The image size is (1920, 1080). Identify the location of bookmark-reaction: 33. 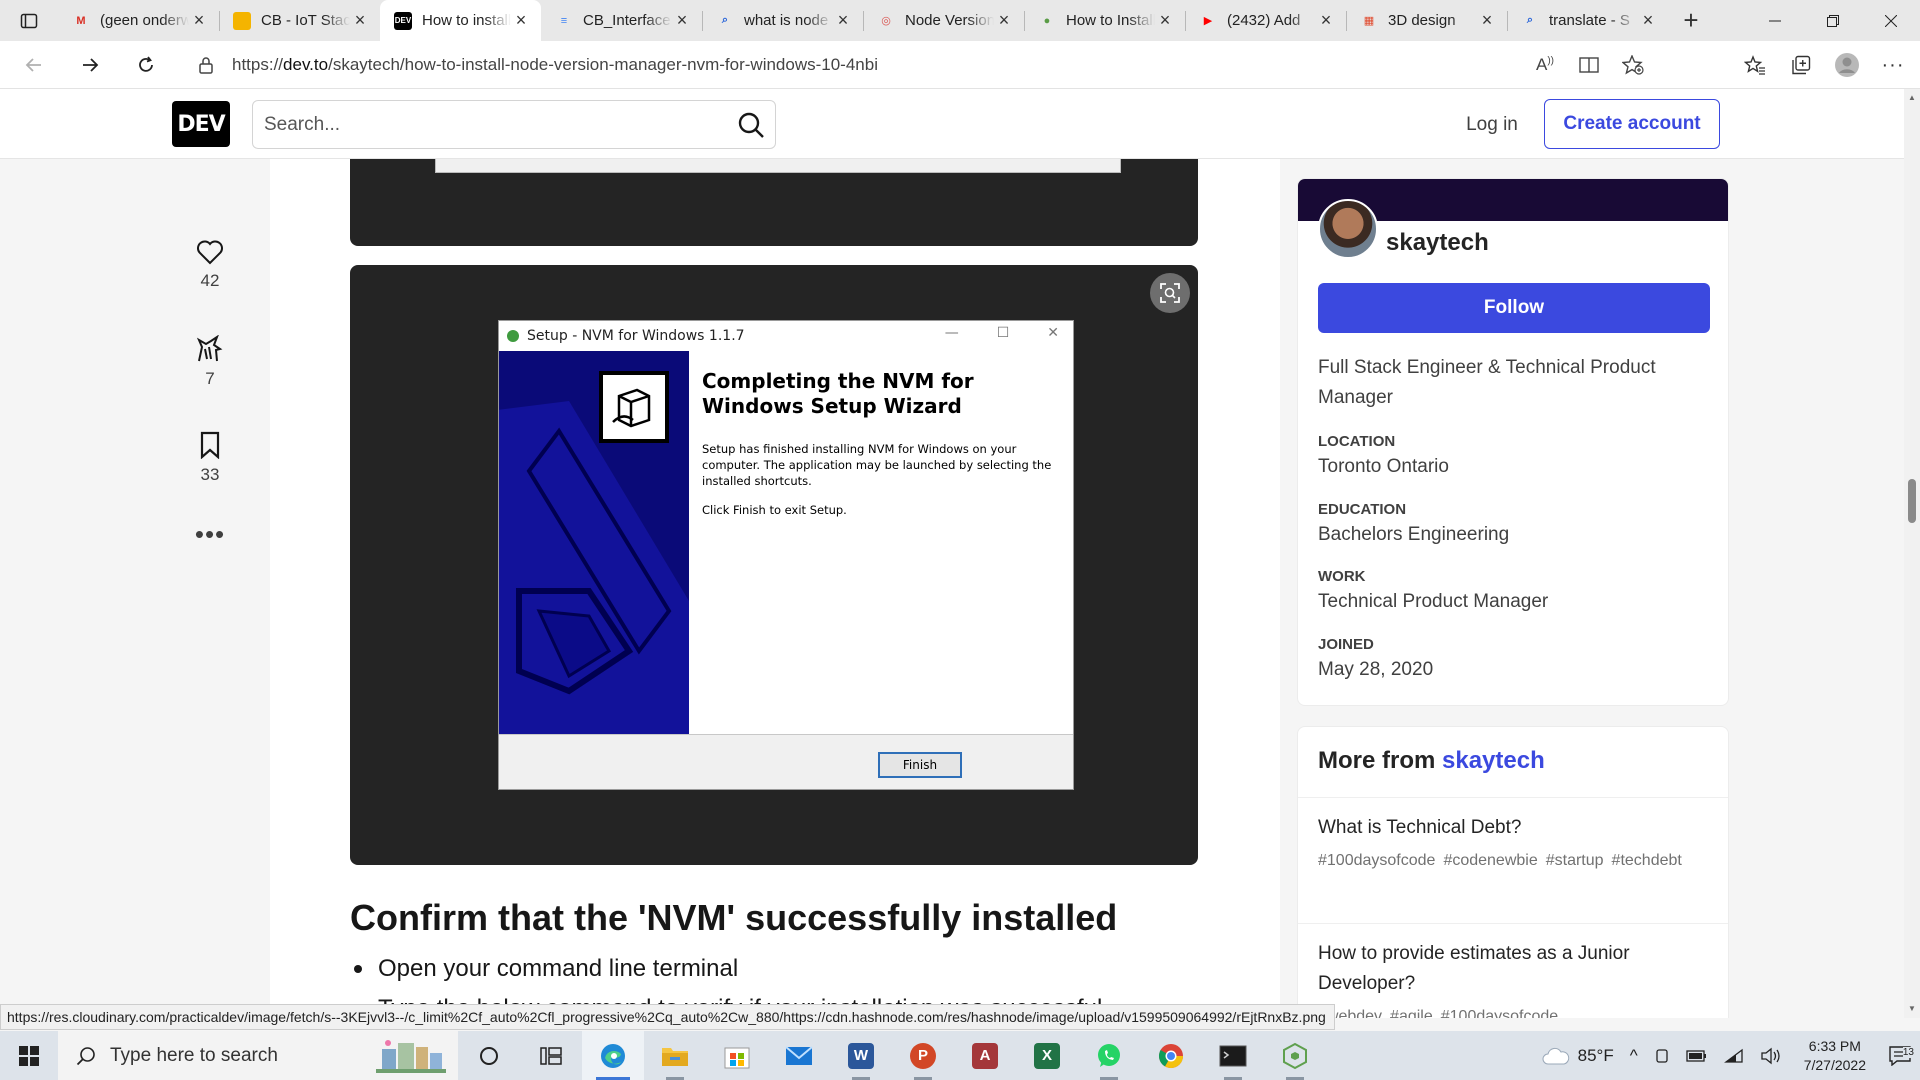
(210, 479).